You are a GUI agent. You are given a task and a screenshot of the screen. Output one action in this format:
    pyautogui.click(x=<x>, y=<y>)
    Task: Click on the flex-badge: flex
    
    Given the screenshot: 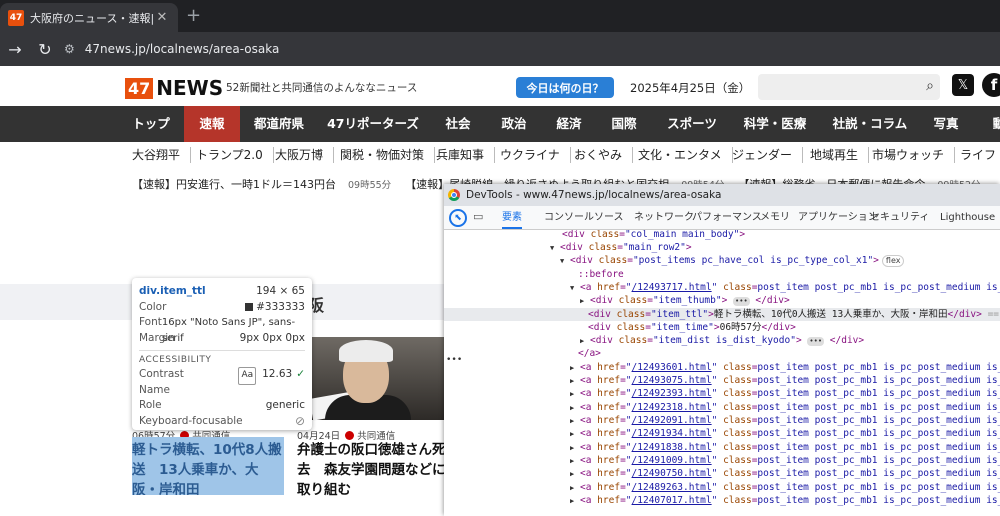 What is the action you would take?
    pyautogui.click(x=893, y=261)
    